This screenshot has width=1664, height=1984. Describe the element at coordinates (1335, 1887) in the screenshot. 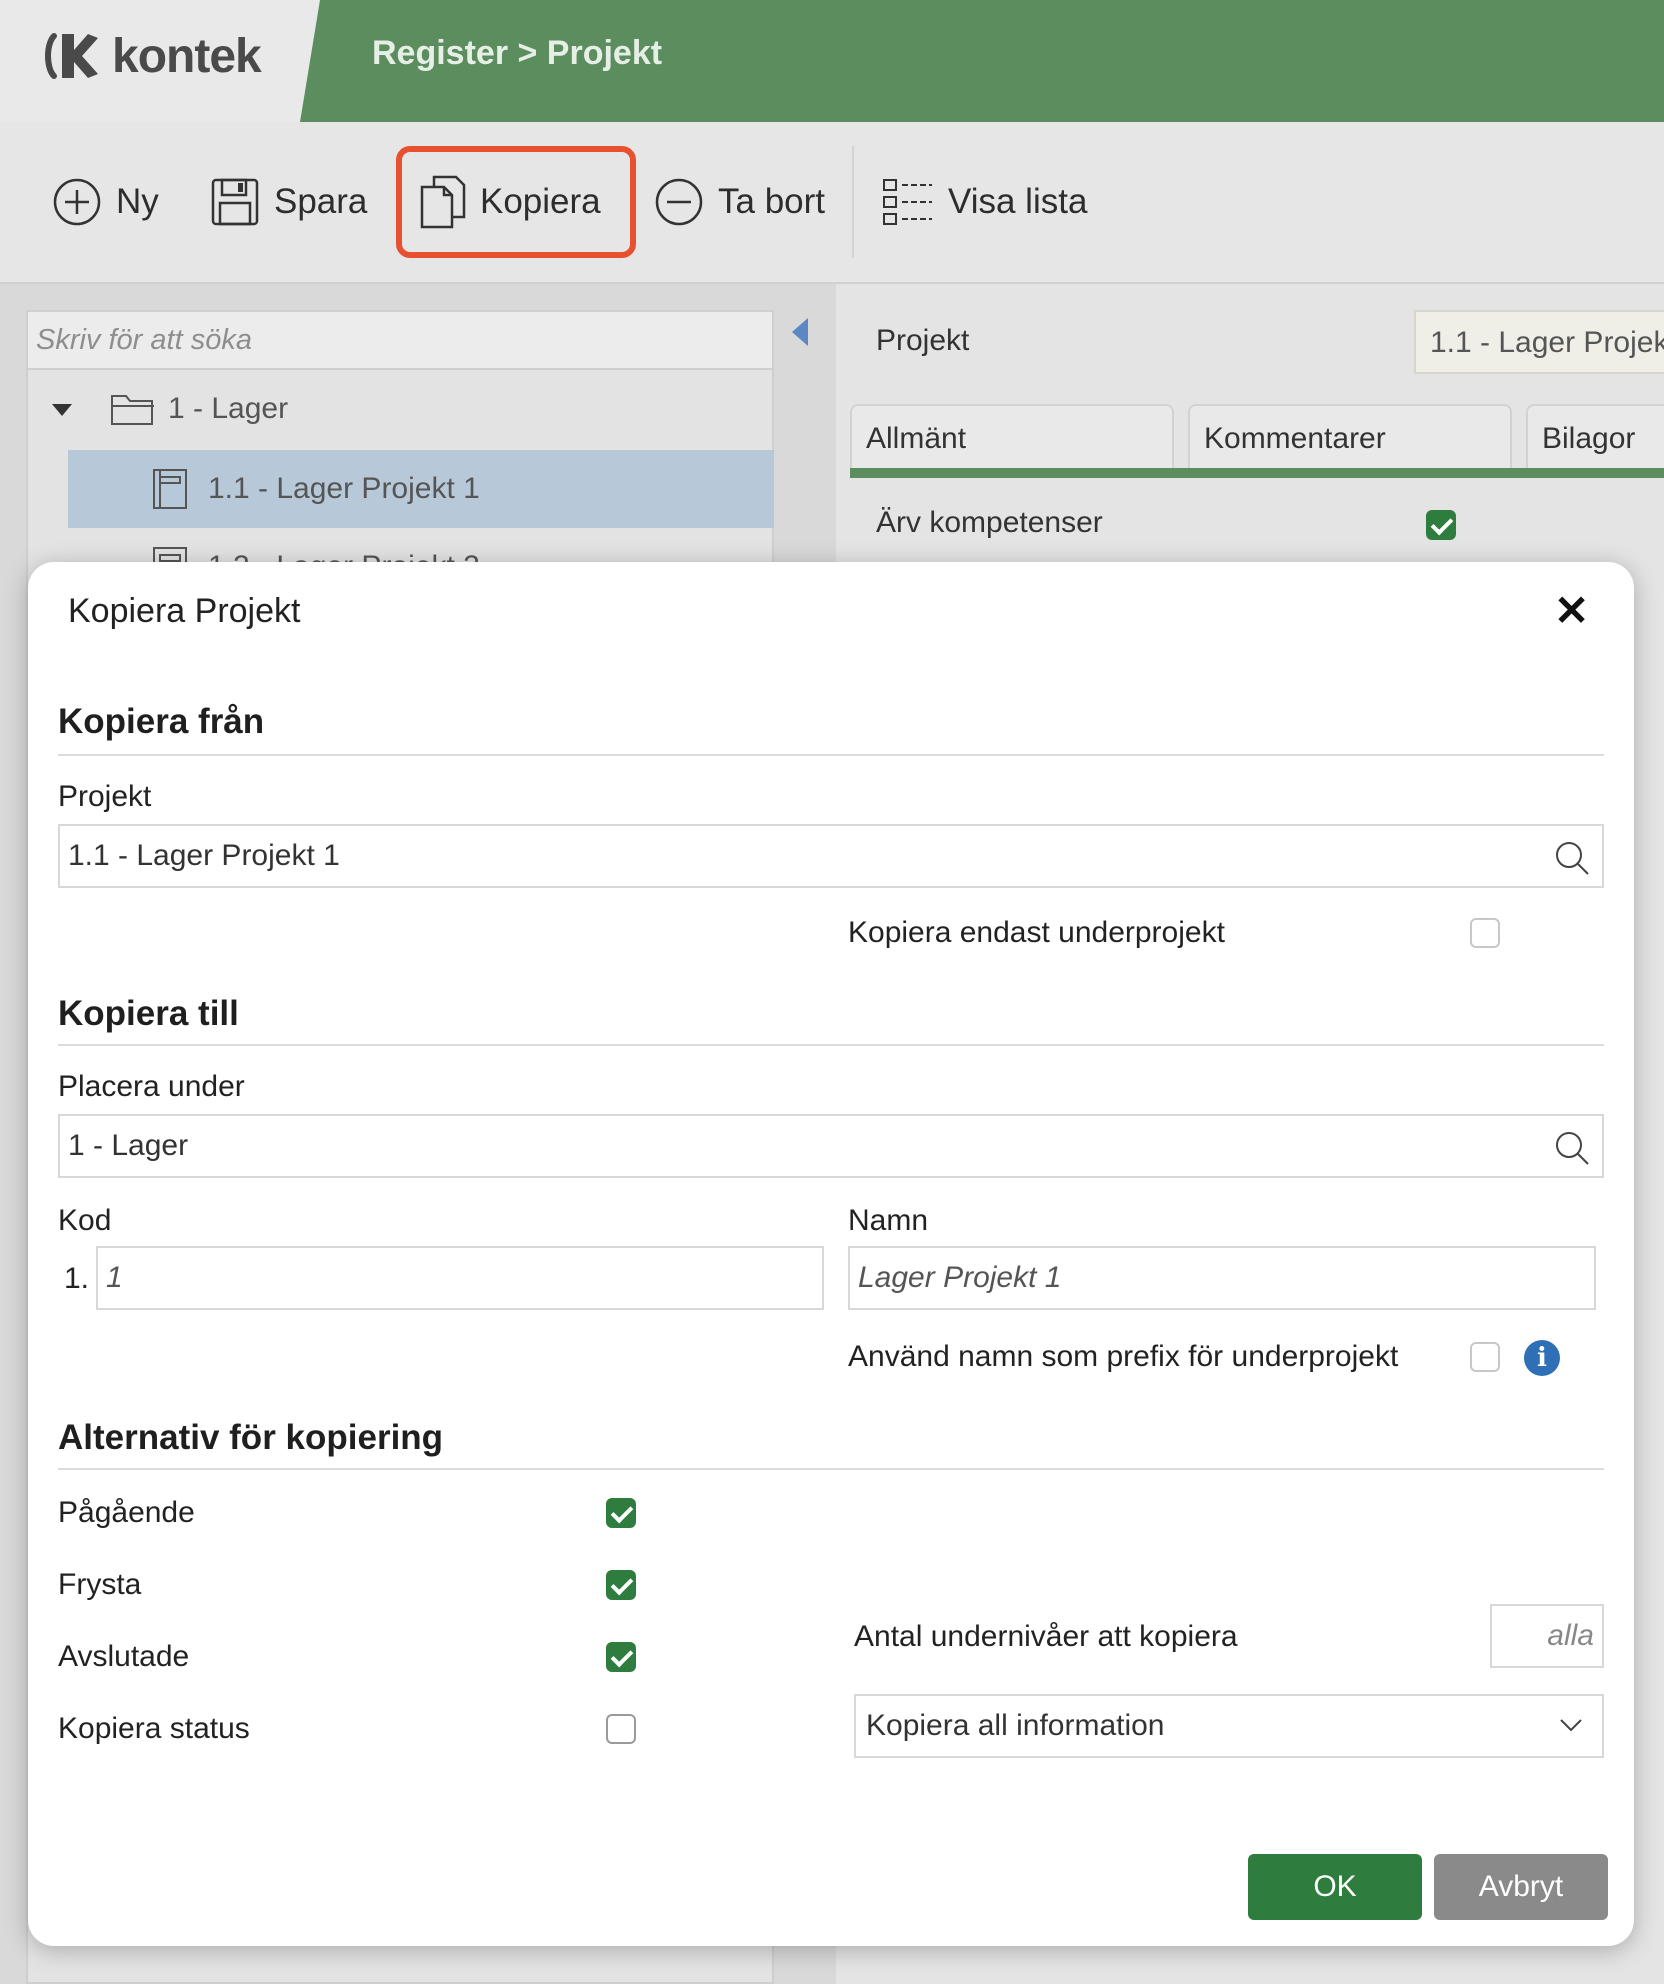

I see `ok-button: OK` at that location.